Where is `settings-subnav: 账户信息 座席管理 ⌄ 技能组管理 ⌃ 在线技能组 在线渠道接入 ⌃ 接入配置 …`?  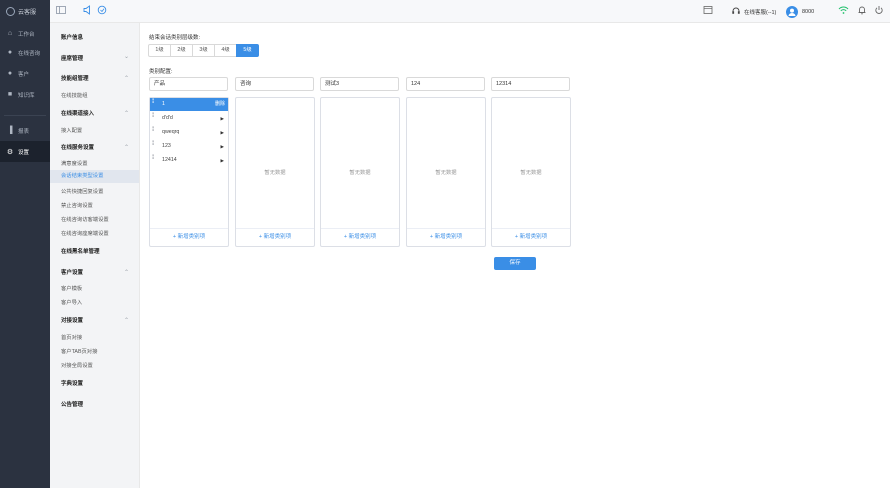
settings-subnav: 账户信息 座席管理 ⌄ 技能组管理 ⌃ 在线技能组 在线渠道接入 ⌃ 接入配置 … is located at coordinates (95, 255).